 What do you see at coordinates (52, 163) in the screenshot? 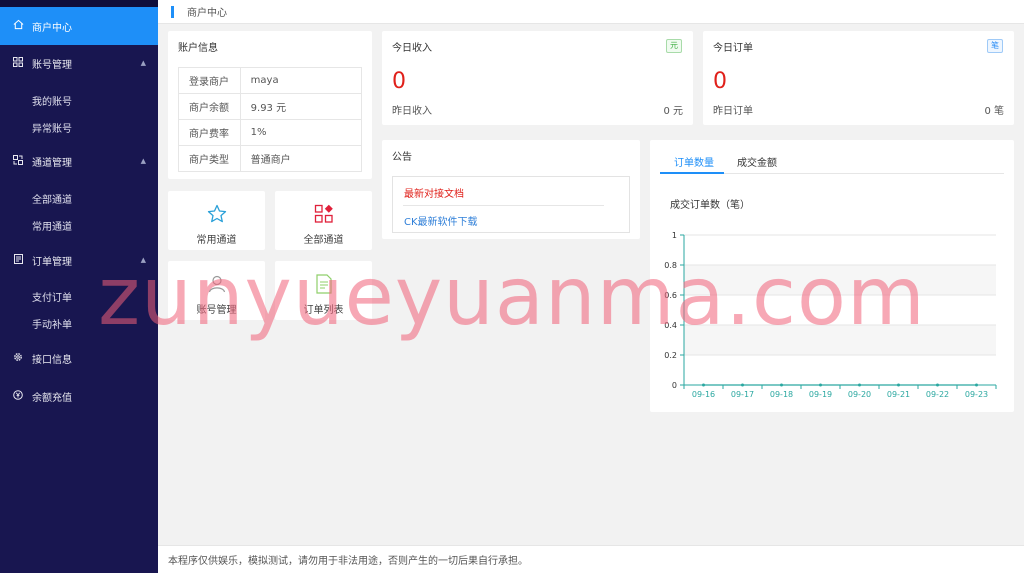
I see `sidebar-item-label: 通道管理` at bounding box center [52, 163].